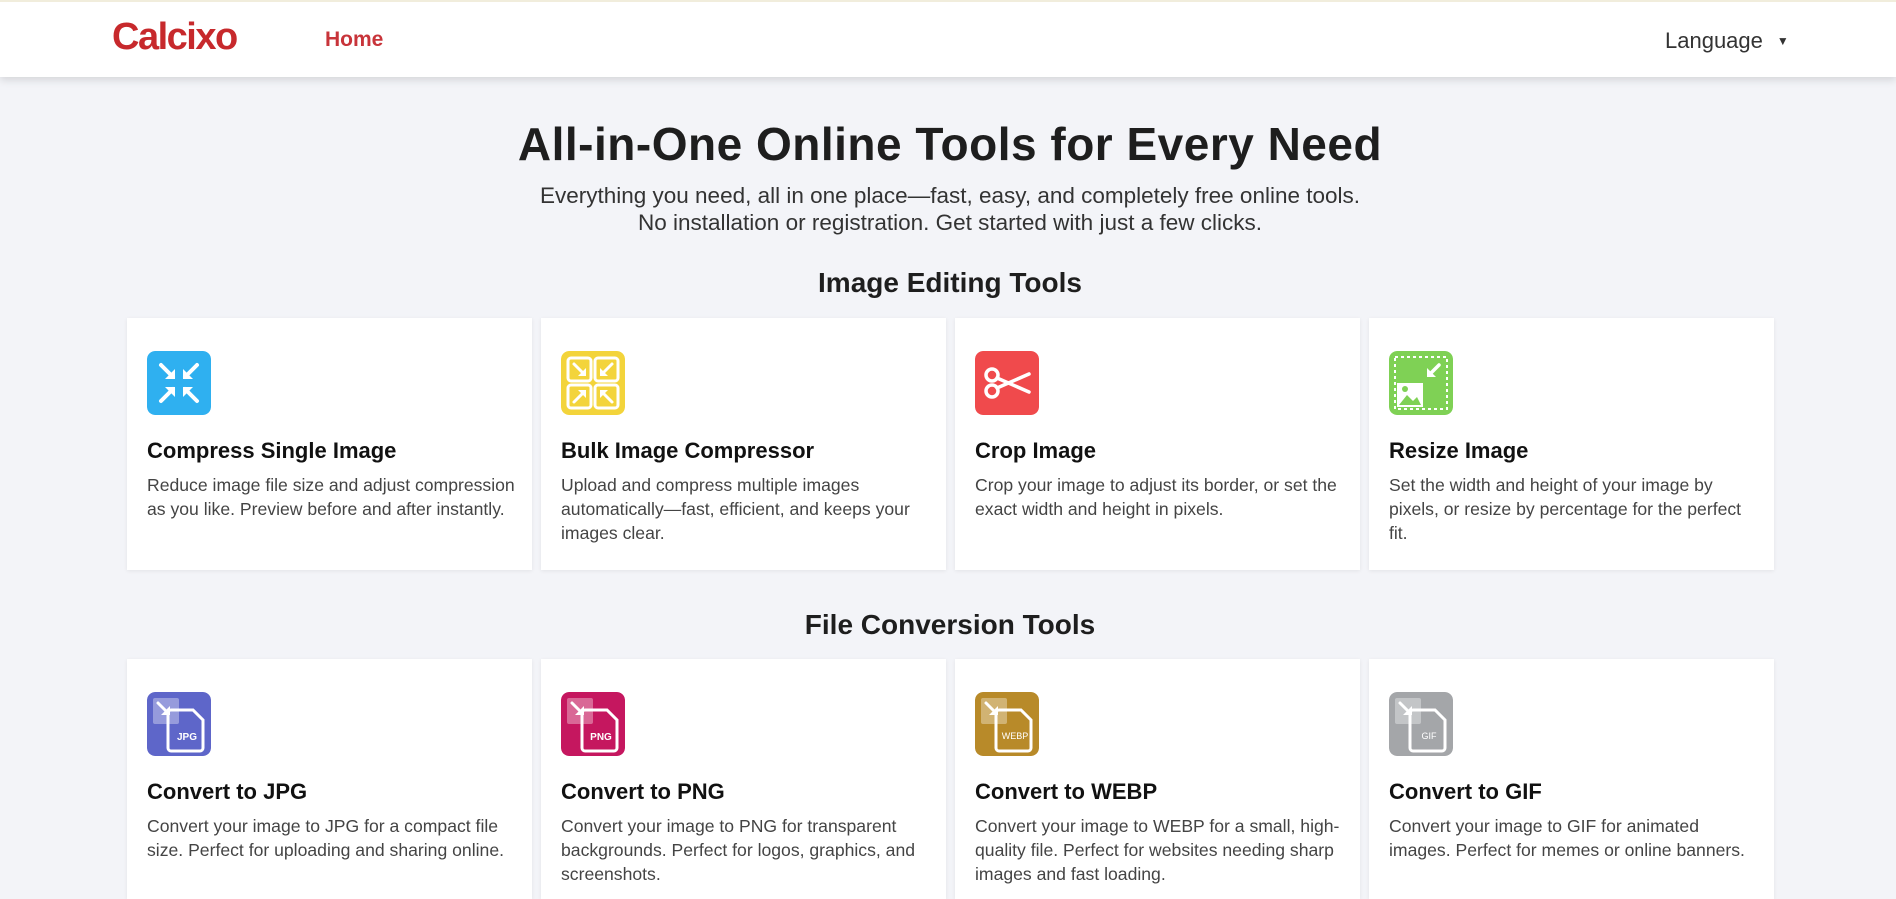  Describe the element at coordinates (688, 450) in the screenshot. I see `tool-title: Bulk Image Compressor` at that location.